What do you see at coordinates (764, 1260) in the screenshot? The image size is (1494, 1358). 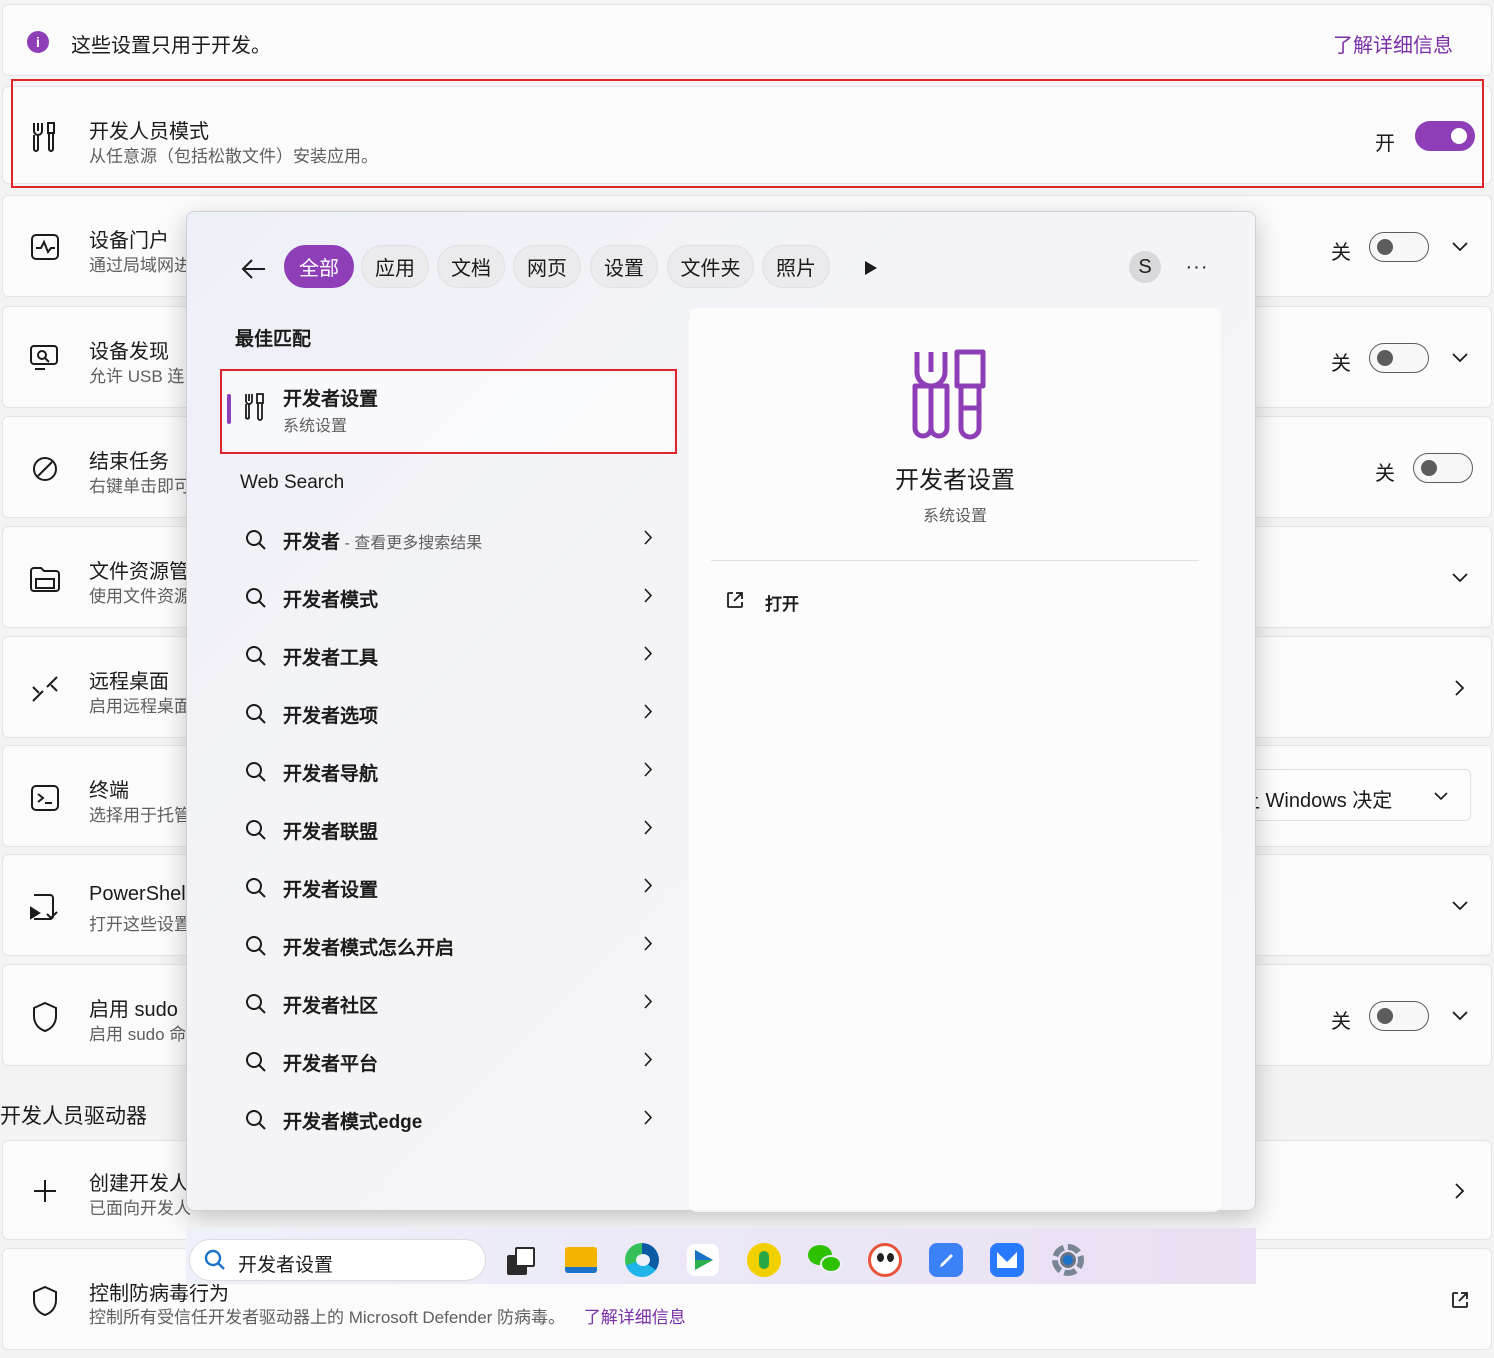 I see `music-icon` at bounding box center [764, 1260].